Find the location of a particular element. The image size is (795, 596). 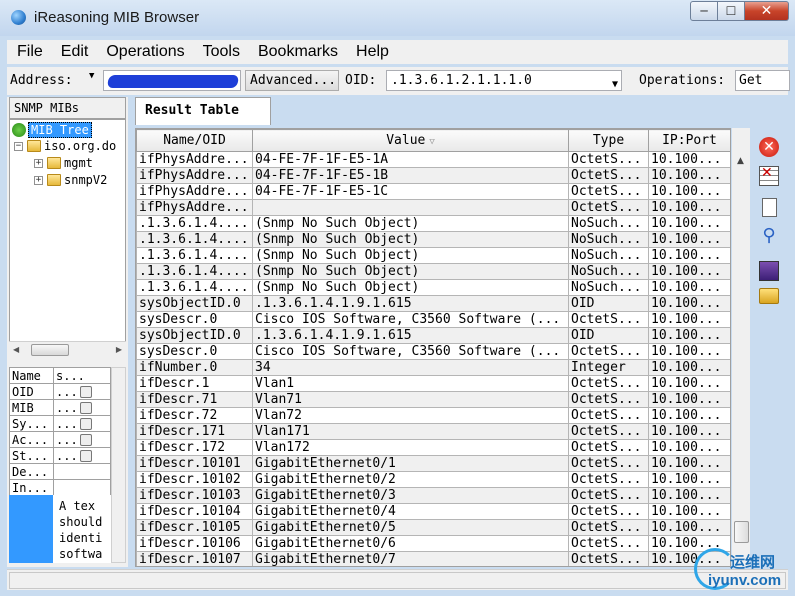

menu-edit: Edit is located at coordinates (74, 52).